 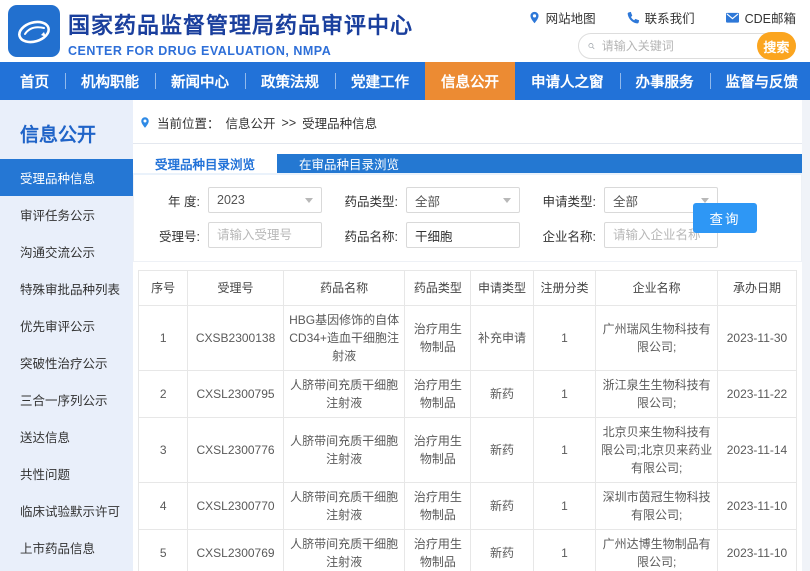 What do you see at coordinates (34, 31) in the screenshot?
I see `cde-logo` at bounding box center [34, 31].